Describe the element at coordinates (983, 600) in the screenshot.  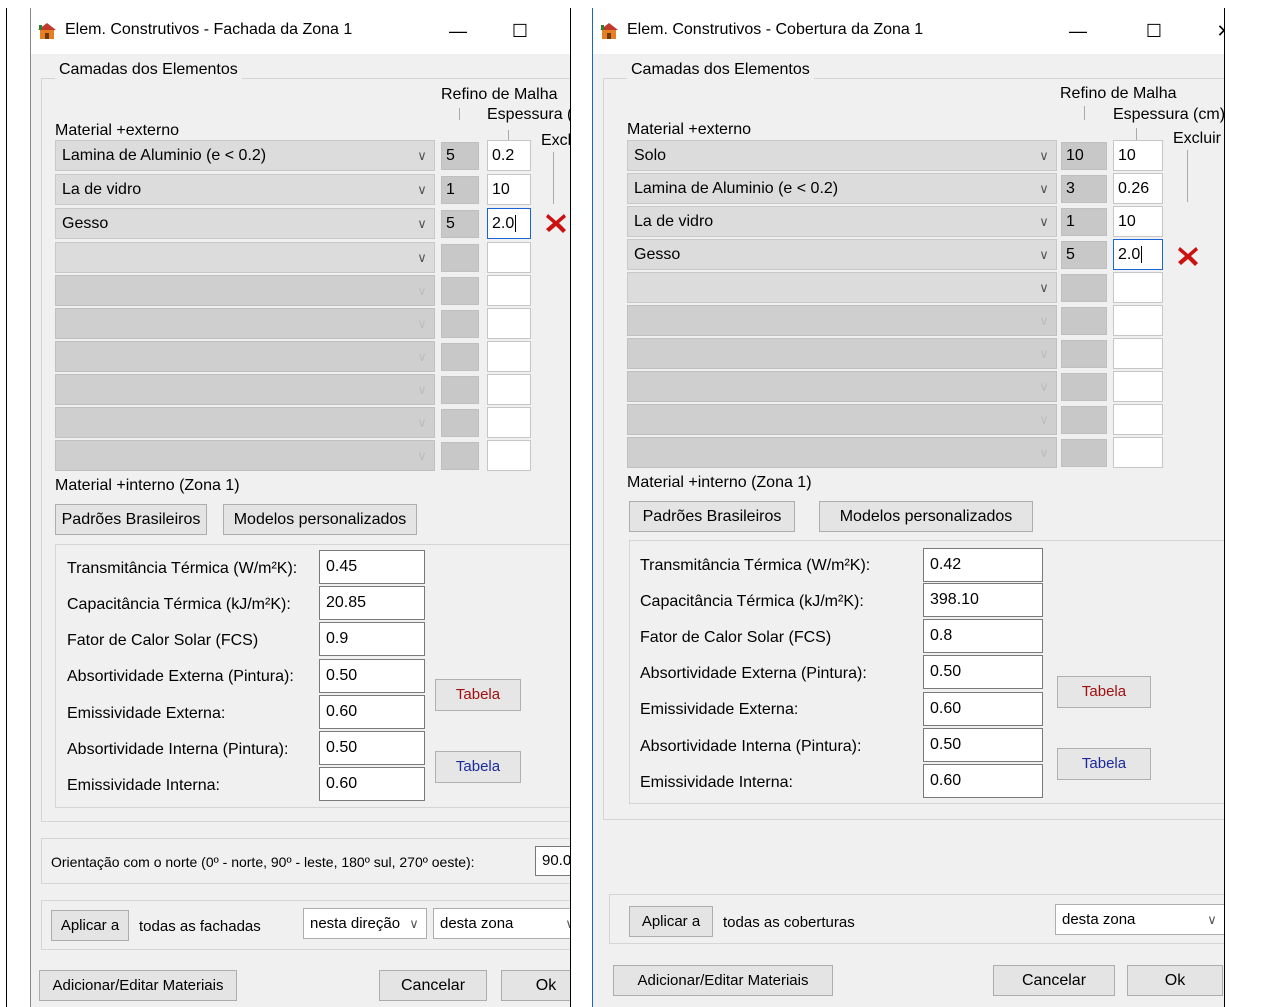
I see `capacitancia-field: 398.10` at that location.